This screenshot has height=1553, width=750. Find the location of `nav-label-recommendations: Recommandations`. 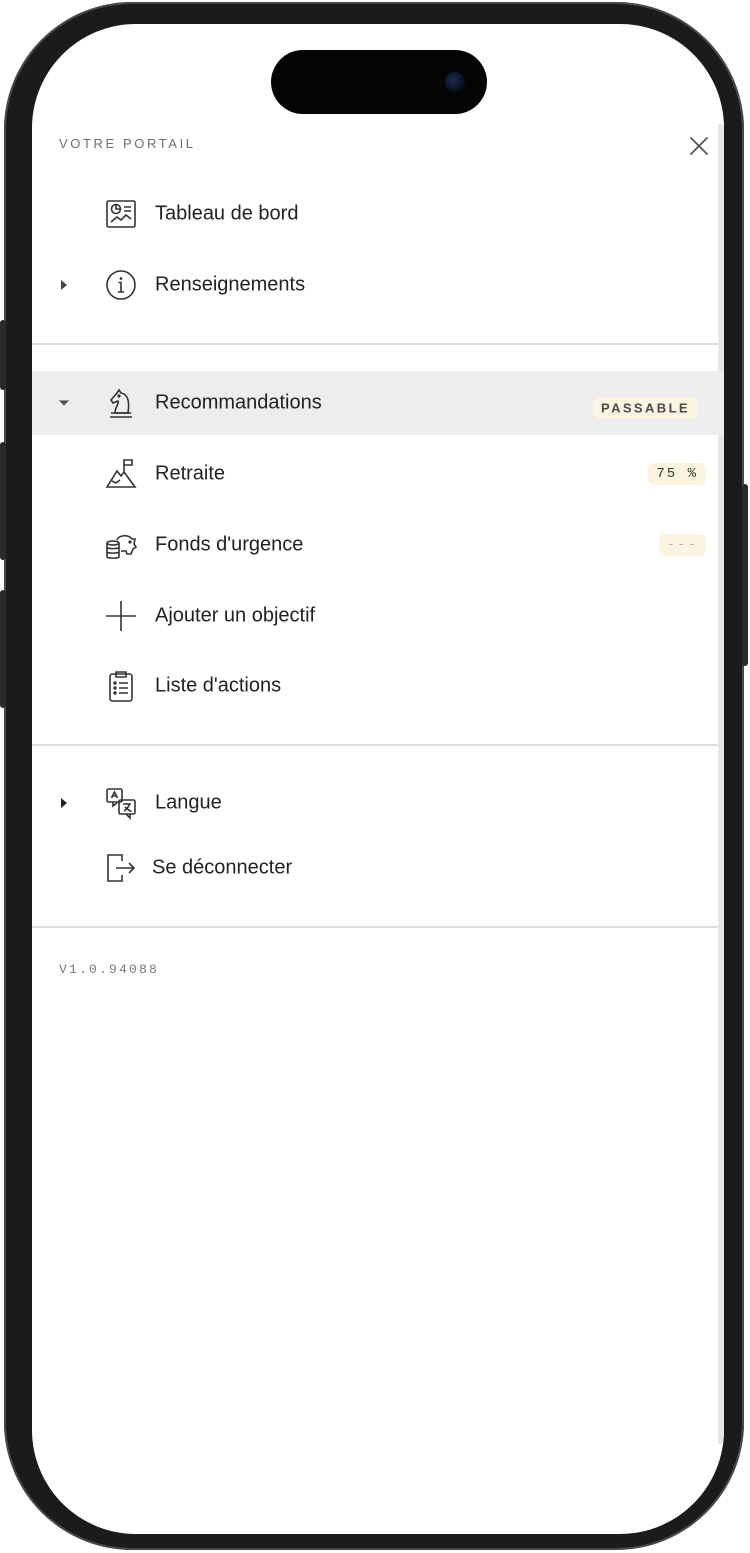

nav-label-recommendations: Recommandations is located at coordinates (238, 402).